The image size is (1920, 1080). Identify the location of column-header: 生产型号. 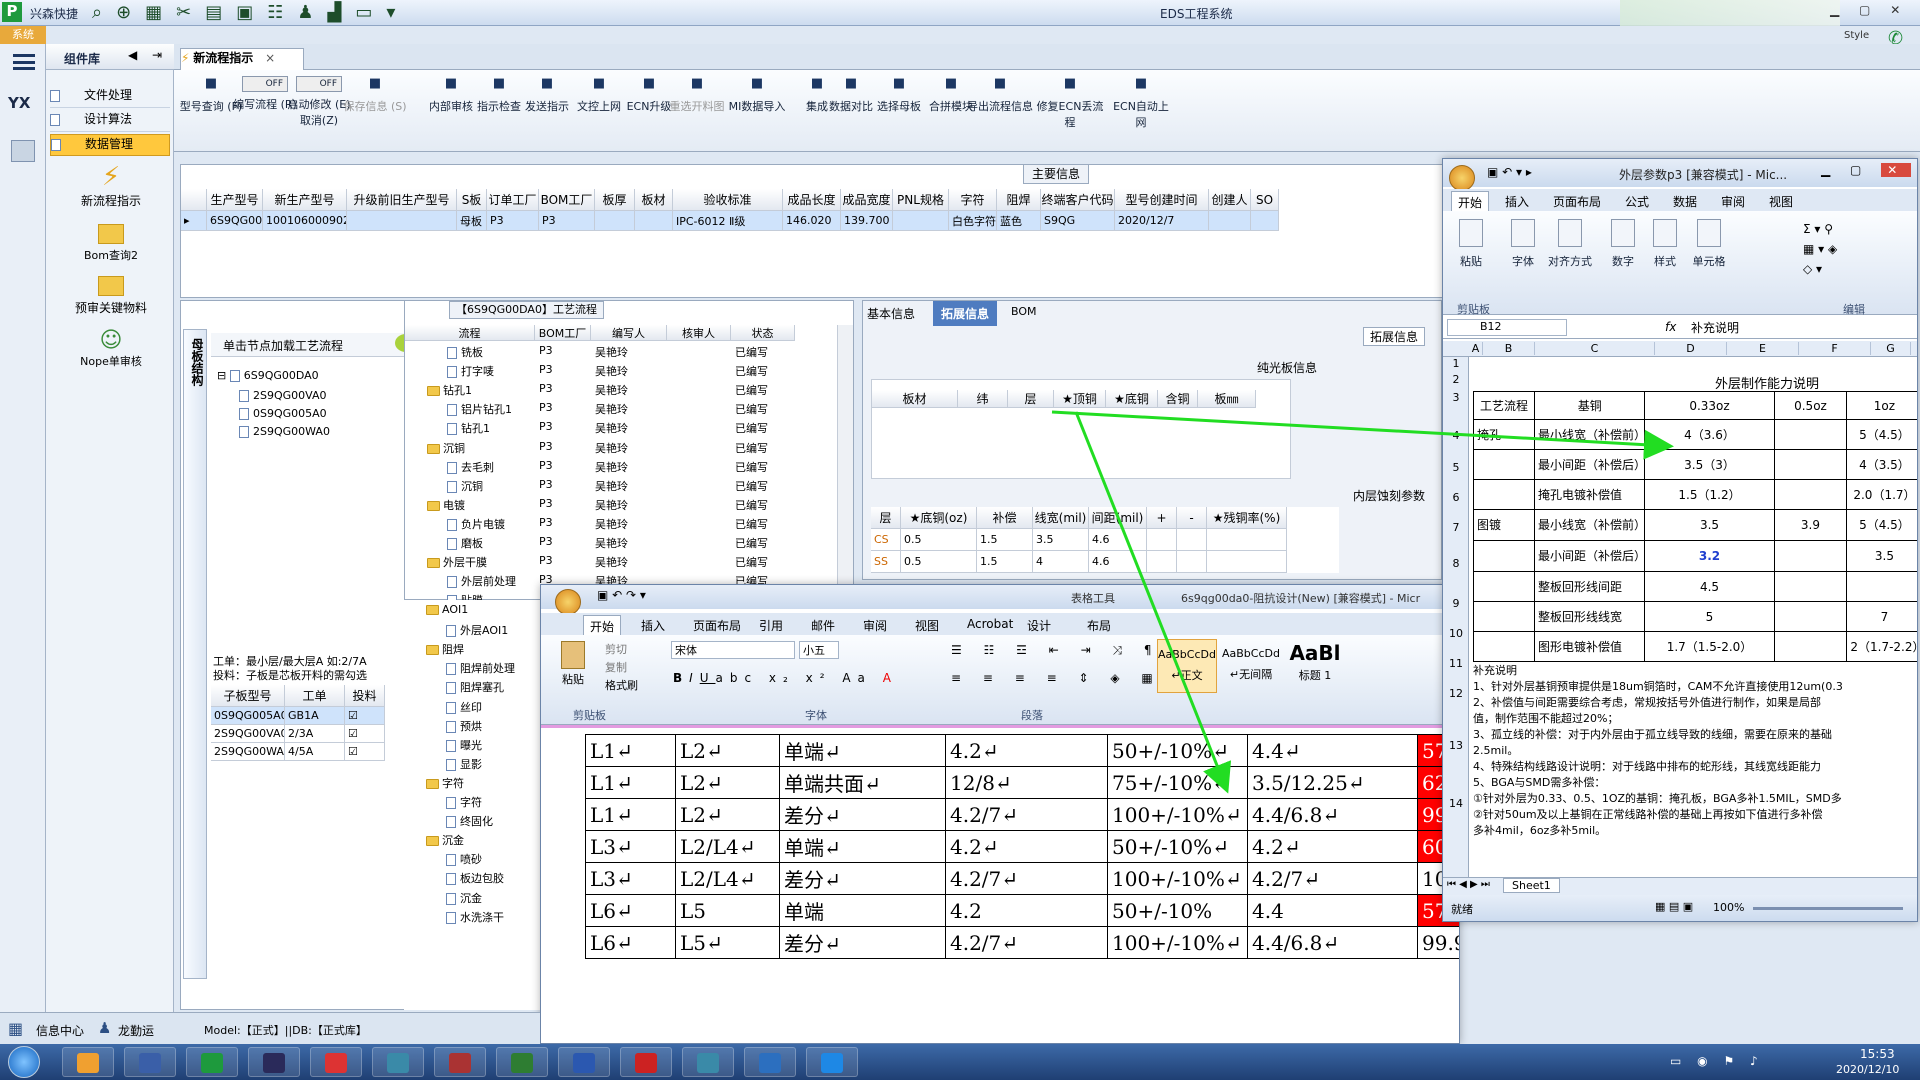
(235, 200).